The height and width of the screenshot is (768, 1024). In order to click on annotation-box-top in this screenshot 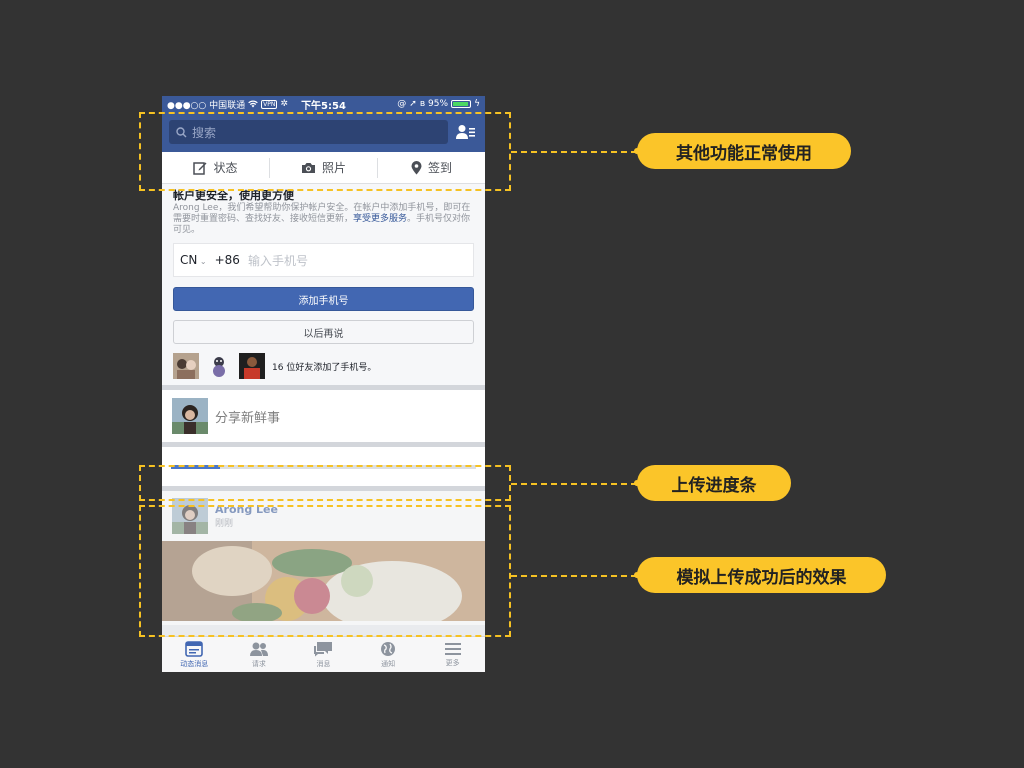, I will do `click(325, 151)`.